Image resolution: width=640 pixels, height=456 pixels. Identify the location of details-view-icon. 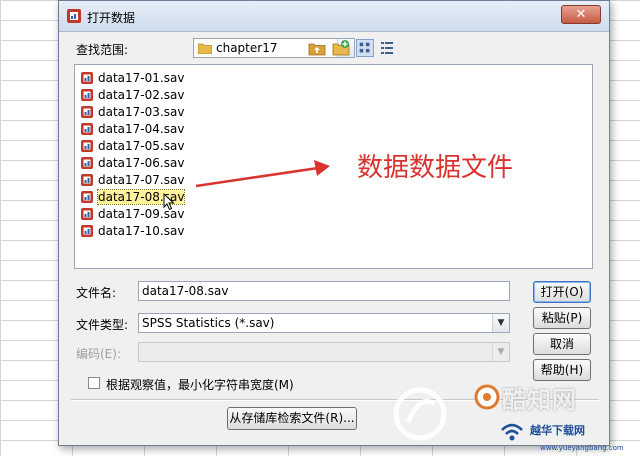
(387, 48).